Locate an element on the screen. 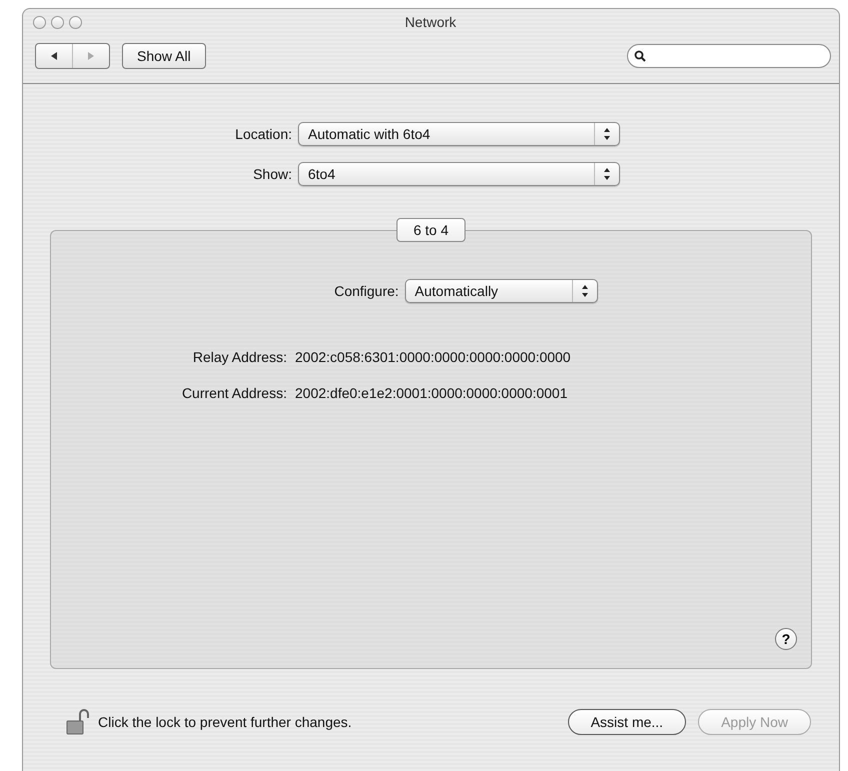 Image resolution: width=848 pixels, height=771 pixels. close-button is located at coordinates (39, 22).